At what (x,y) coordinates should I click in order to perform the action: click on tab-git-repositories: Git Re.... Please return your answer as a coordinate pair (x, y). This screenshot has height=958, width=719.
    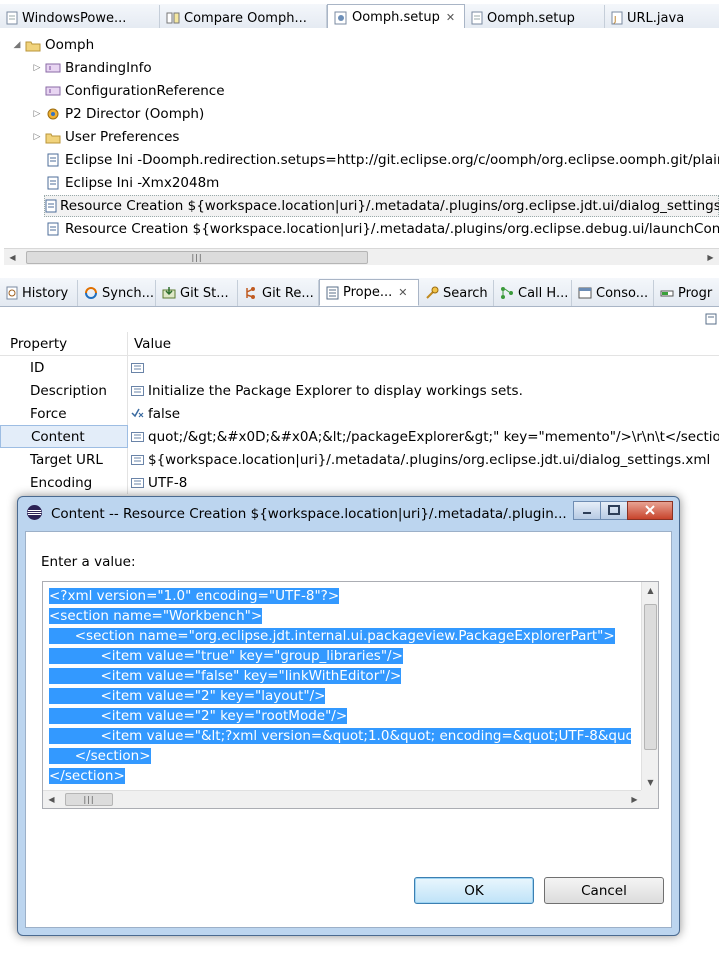
    Looking at the image, I should click on (278, 293).